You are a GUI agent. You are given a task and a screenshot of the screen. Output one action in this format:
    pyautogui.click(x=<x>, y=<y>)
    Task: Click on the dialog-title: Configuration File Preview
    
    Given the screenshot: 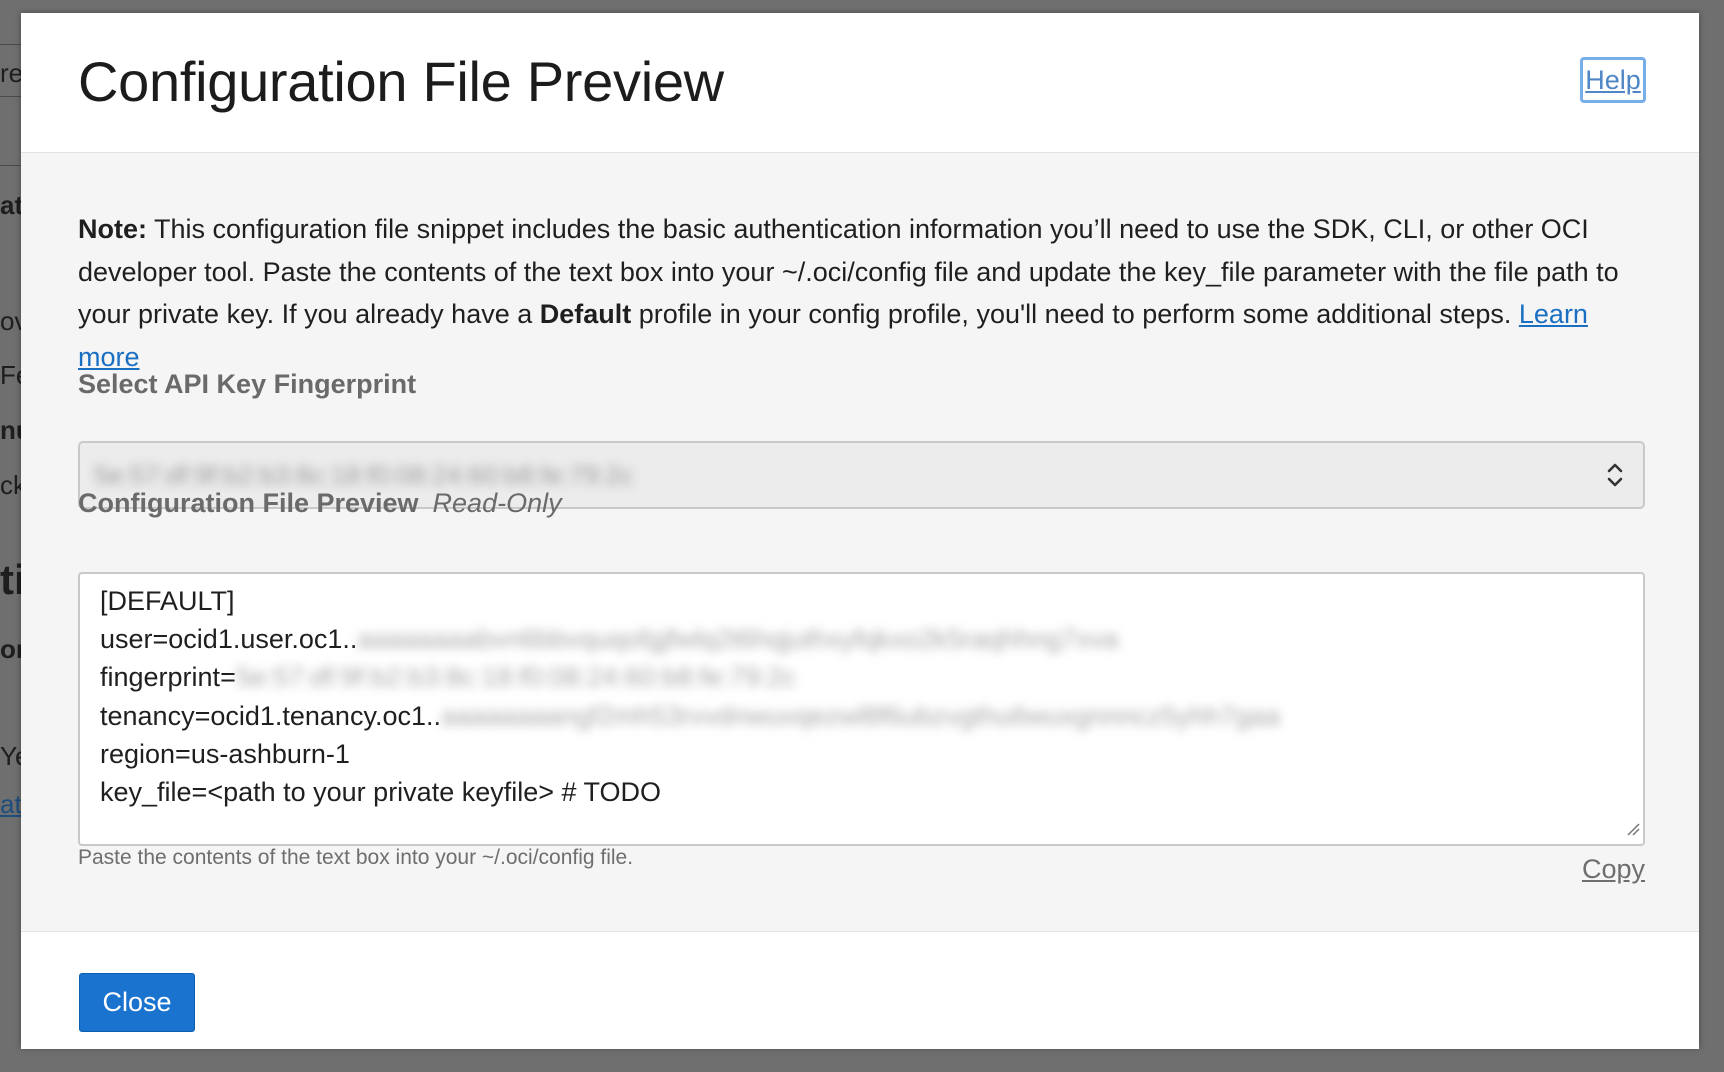 What is the action you would take?
    pyautogui.click(x=401, y=81)
    